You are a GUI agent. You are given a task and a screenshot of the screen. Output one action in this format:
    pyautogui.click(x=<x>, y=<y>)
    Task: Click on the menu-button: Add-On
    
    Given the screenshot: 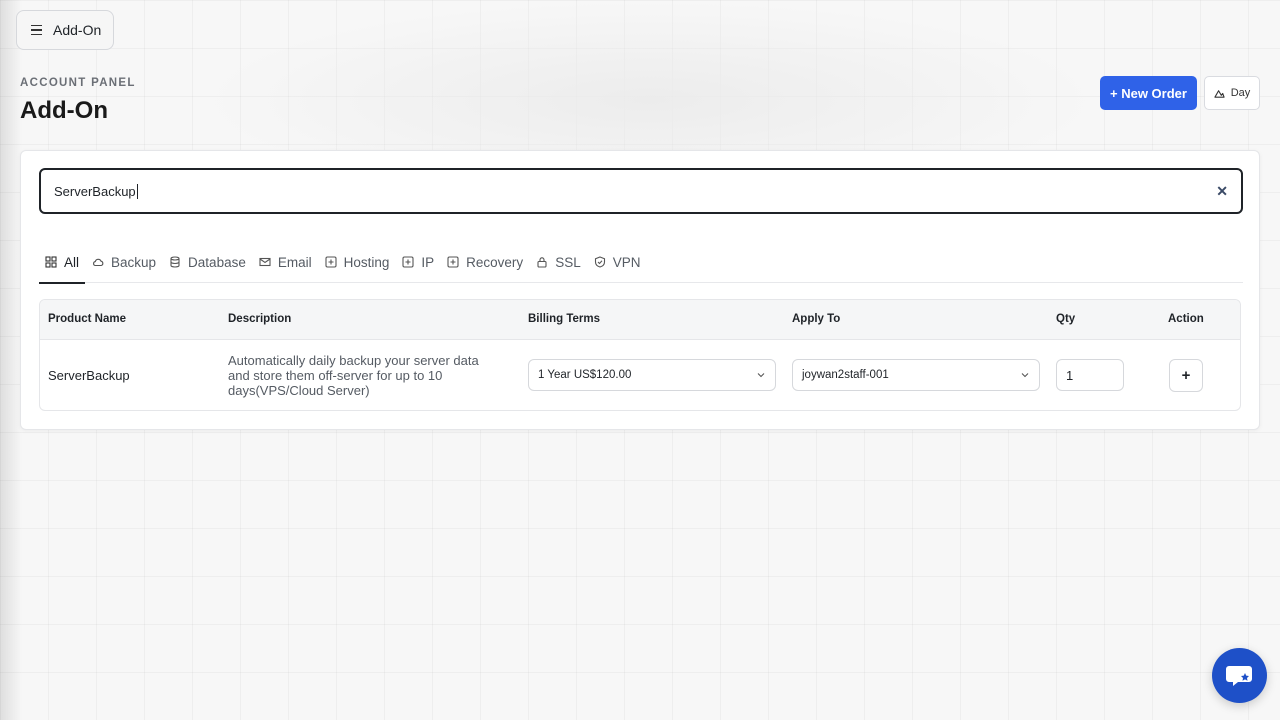 What is the action you would take?
    pyautogui.click(x=65, y=30)
    